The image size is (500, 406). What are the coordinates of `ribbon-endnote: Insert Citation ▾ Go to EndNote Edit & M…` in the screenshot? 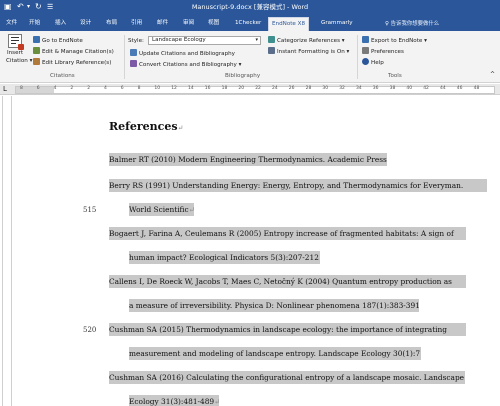 It's located at (250, 57).